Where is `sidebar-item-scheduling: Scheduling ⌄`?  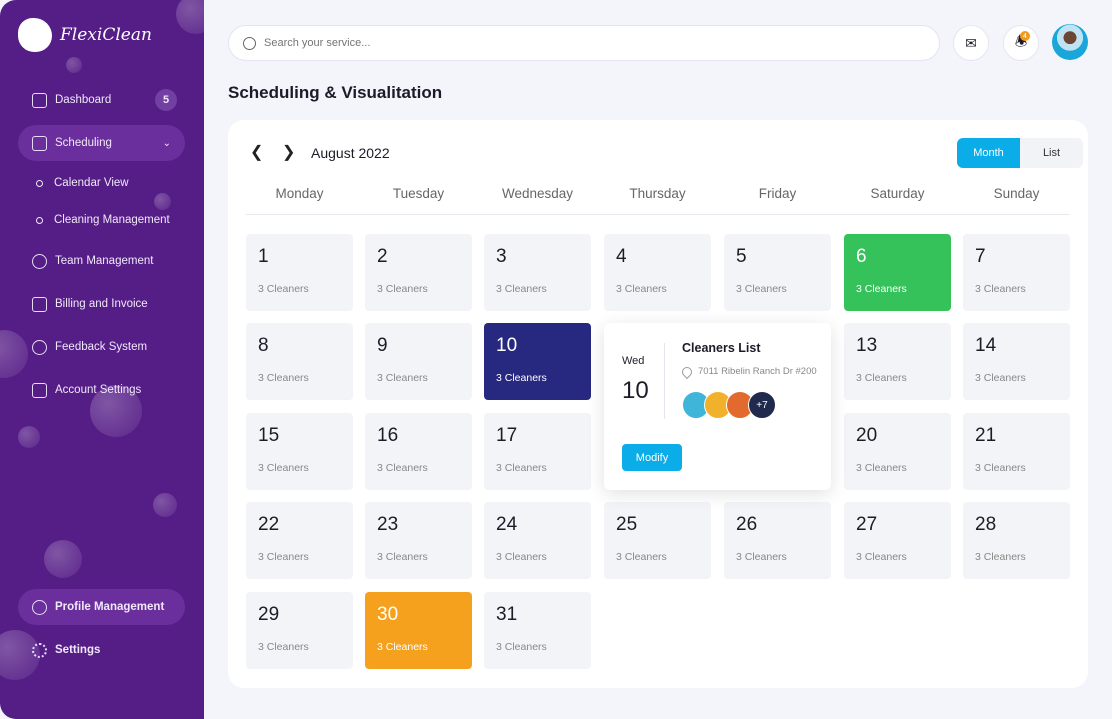 sidebar-item-scheduling: Scheduling ⌄ is located at coordinates (101, 143).